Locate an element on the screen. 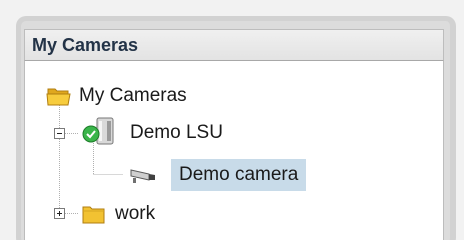  collapse-toggle-demo-lsu is located at coordinates (59, 133).